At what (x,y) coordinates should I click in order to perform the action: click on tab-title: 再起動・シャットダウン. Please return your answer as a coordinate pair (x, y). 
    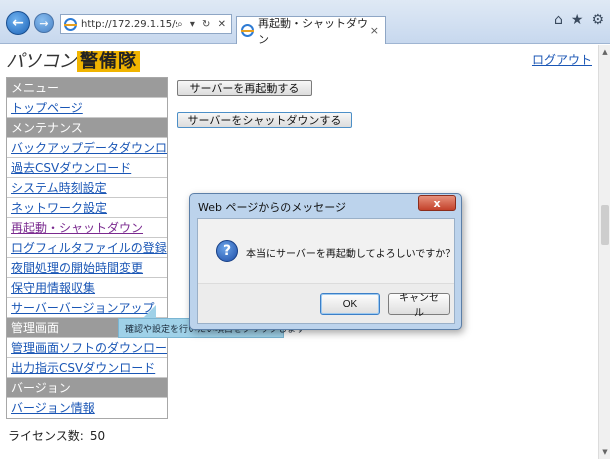
    Looking at the image, I should click on (313, 31).